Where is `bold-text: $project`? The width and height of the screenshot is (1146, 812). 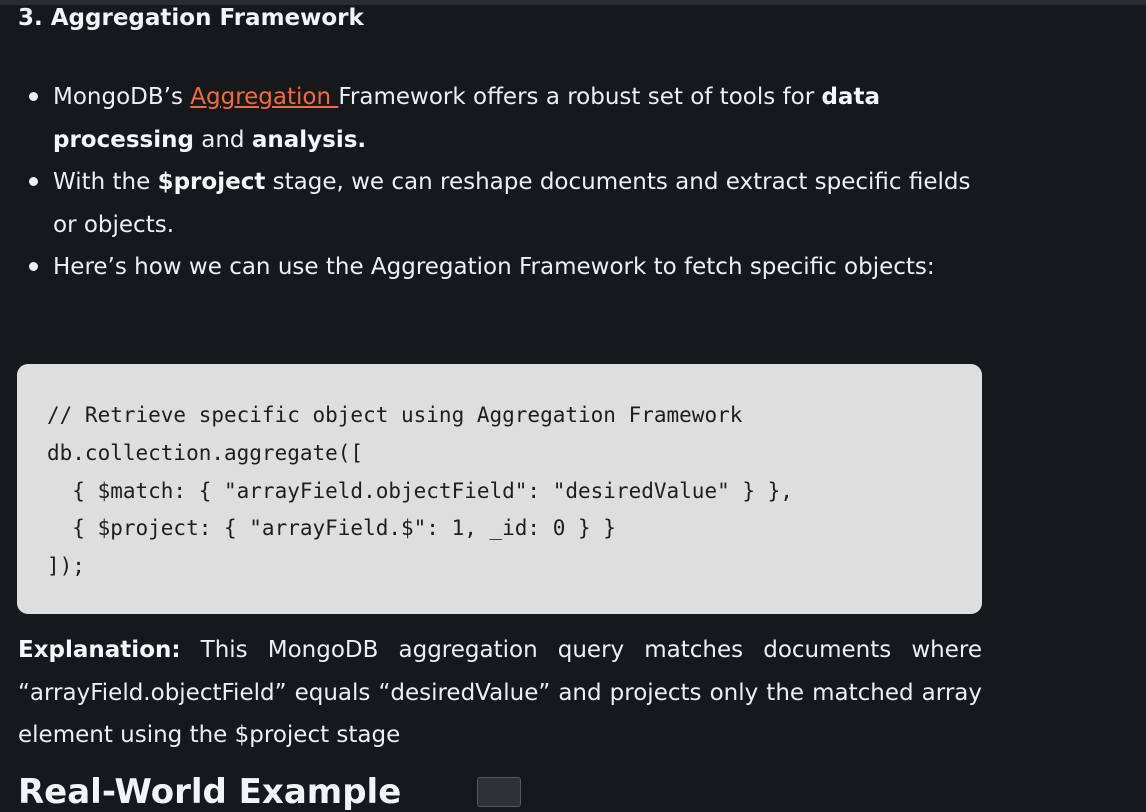
bold-text: $project is located at coordinates (211, 182).